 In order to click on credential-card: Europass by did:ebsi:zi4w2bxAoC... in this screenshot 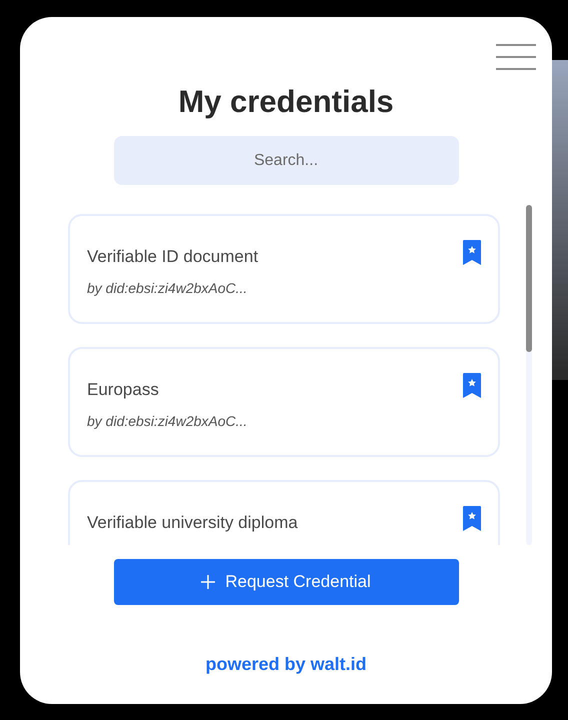, I will do `click(284, 402)`.